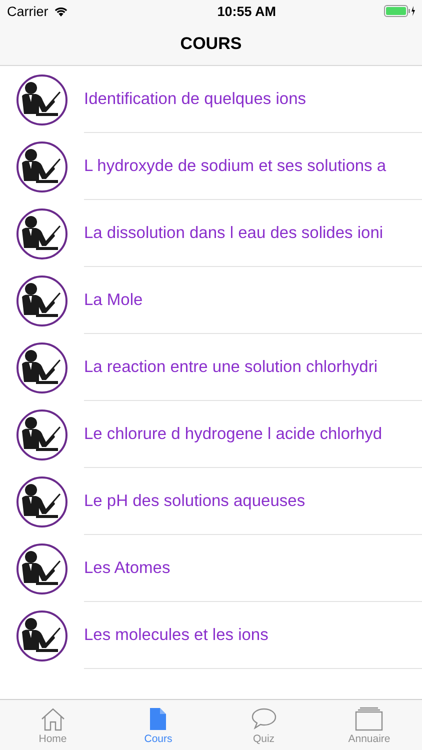 The width and height of the screenshot is (422, 750). I want to click on course-row: Les Atomes, so click(211, 568).